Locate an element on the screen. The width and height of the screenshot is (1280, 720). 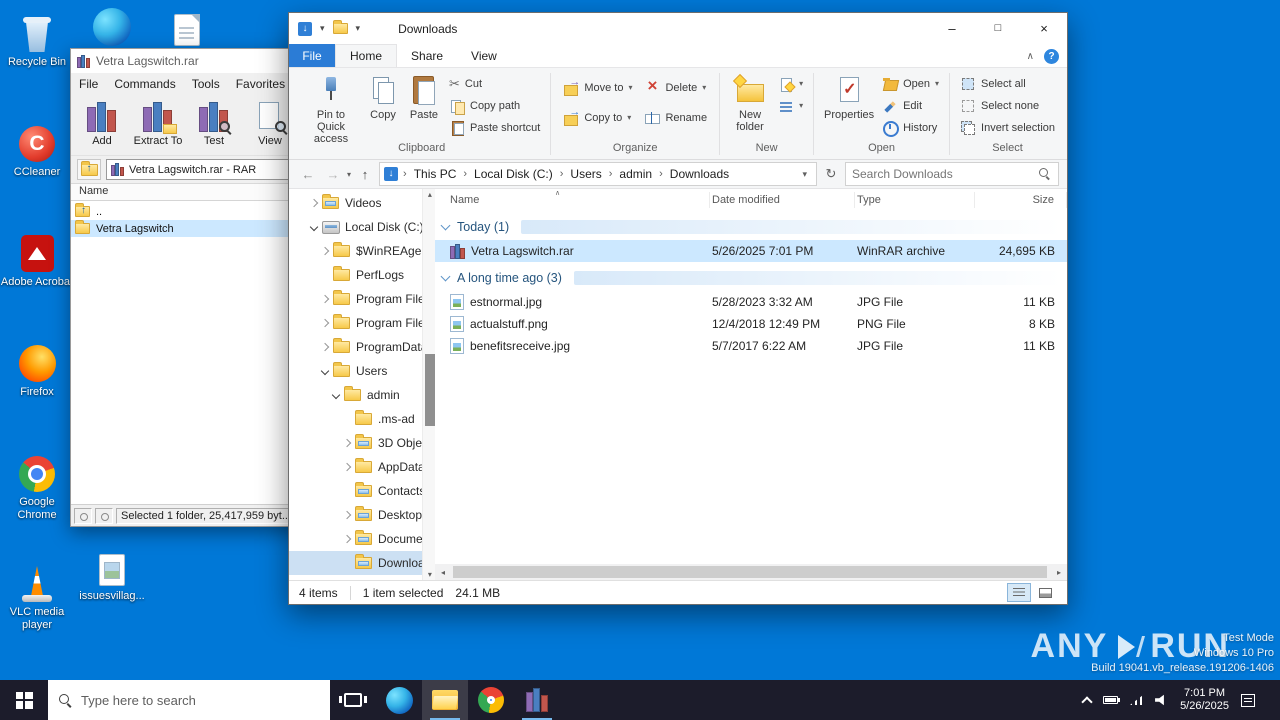
taskbar-search-input is located at coordinates (200, 700).